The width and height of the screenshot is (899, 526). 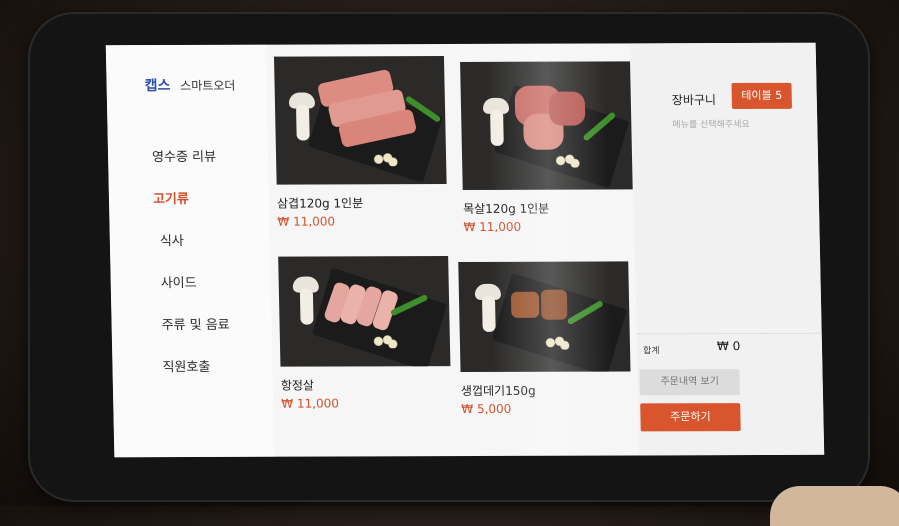 What do you see at coordinates (834, 506) in the screenshot?
I see `user-finger` at bounding box center [834, 506].